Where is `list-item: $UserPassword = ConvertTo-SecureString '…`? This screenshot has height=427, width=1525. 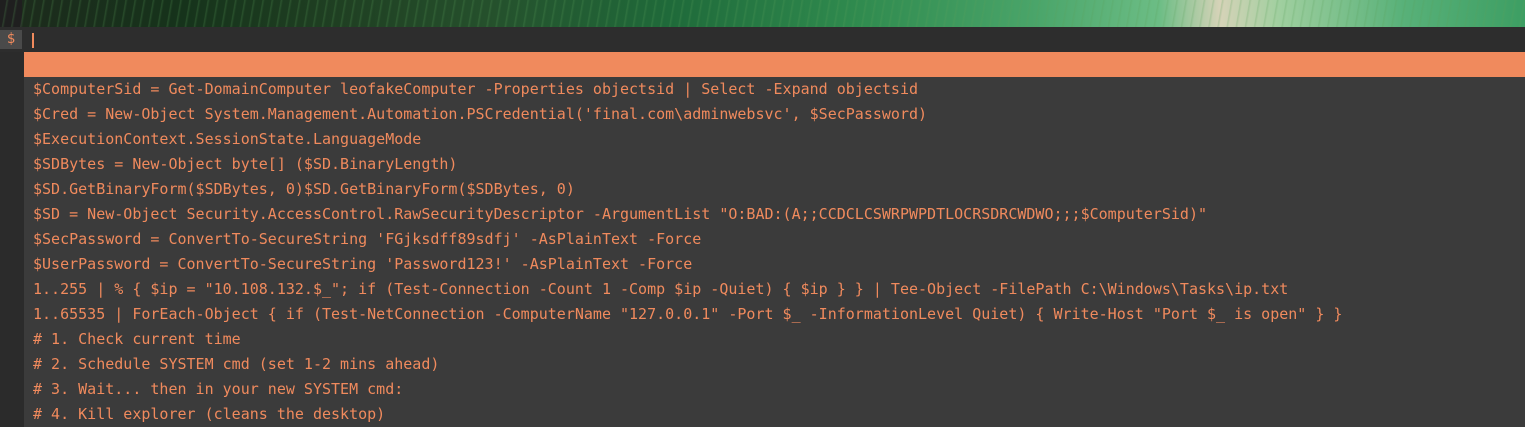 list-item: $UserPassword = ConvertTo-SecureString '… is located at coordinates (774, 264).